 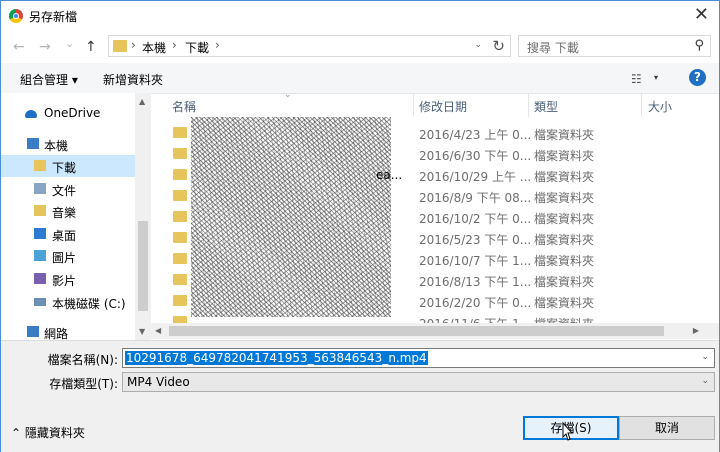 I want to click on desktop-folder-icon, so click(x=40, y=233).